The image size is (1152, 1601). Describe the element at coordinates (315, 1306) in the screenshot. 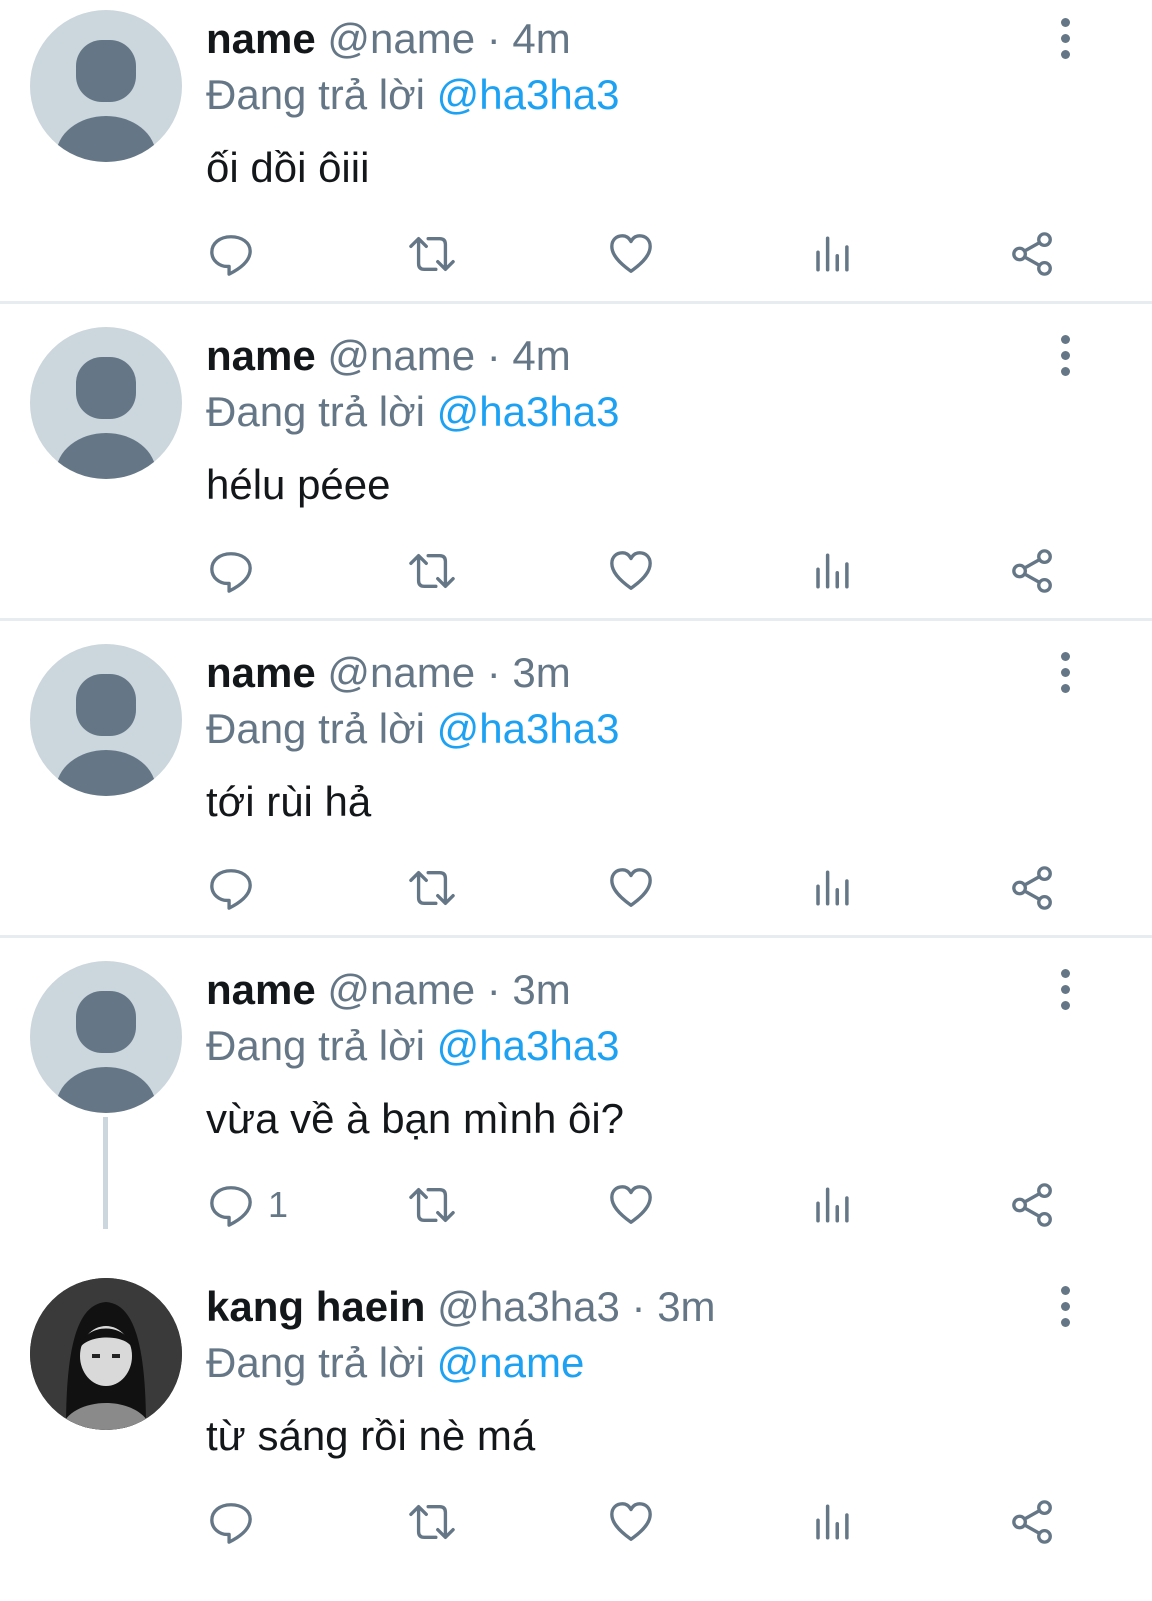

I see `display-name: kang haein` at that location.